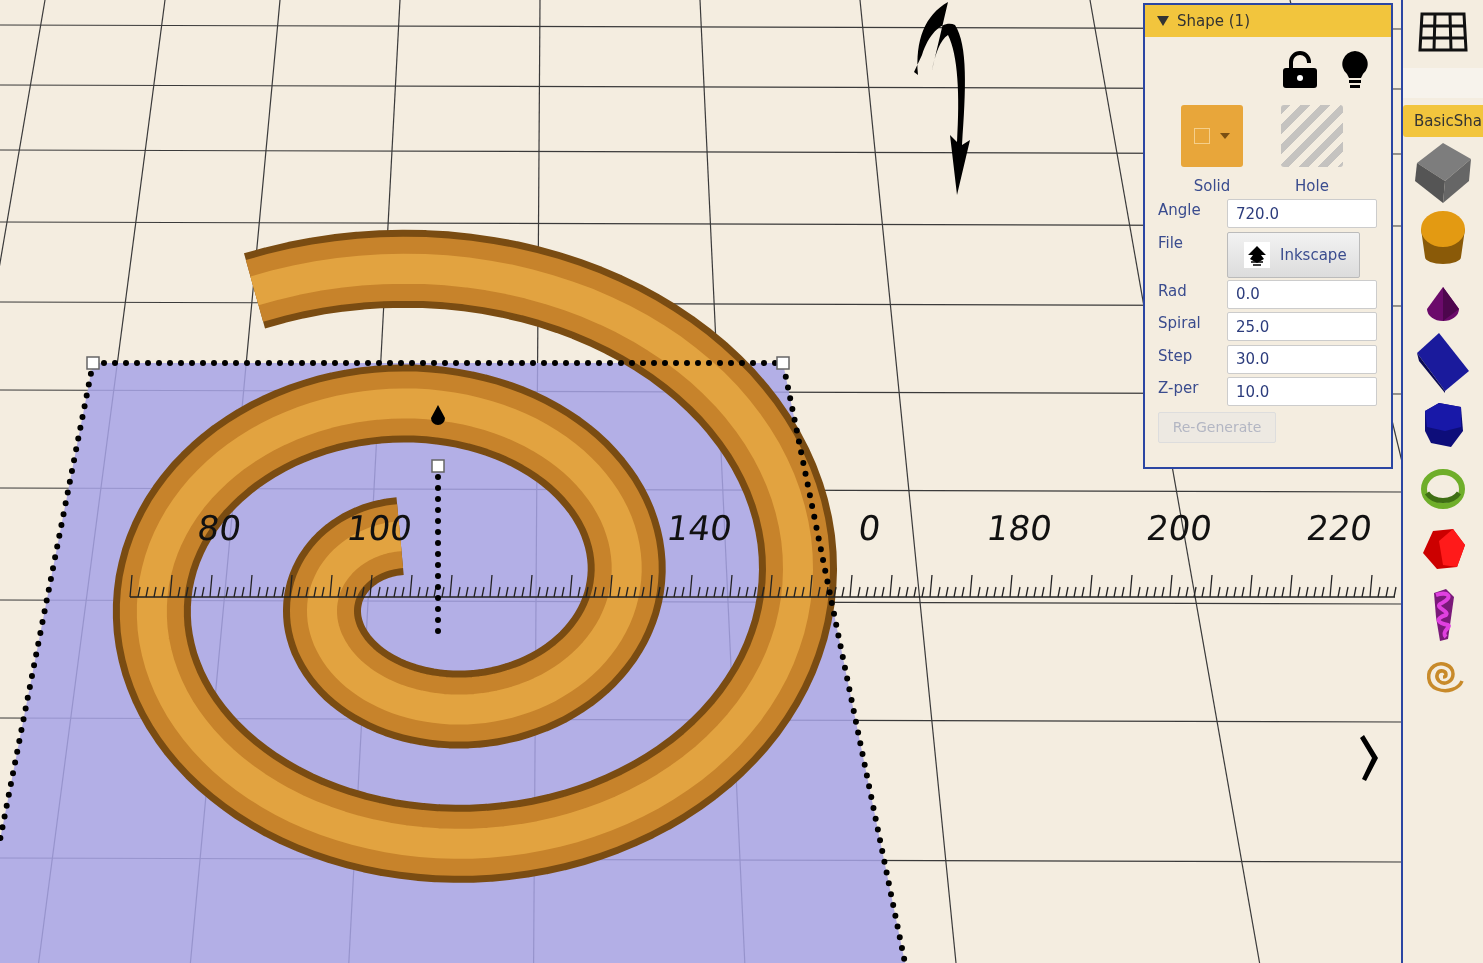  Describe the element at coordinates (699, 528) in the screenshot. I see `ruler-label: 140` at that location.